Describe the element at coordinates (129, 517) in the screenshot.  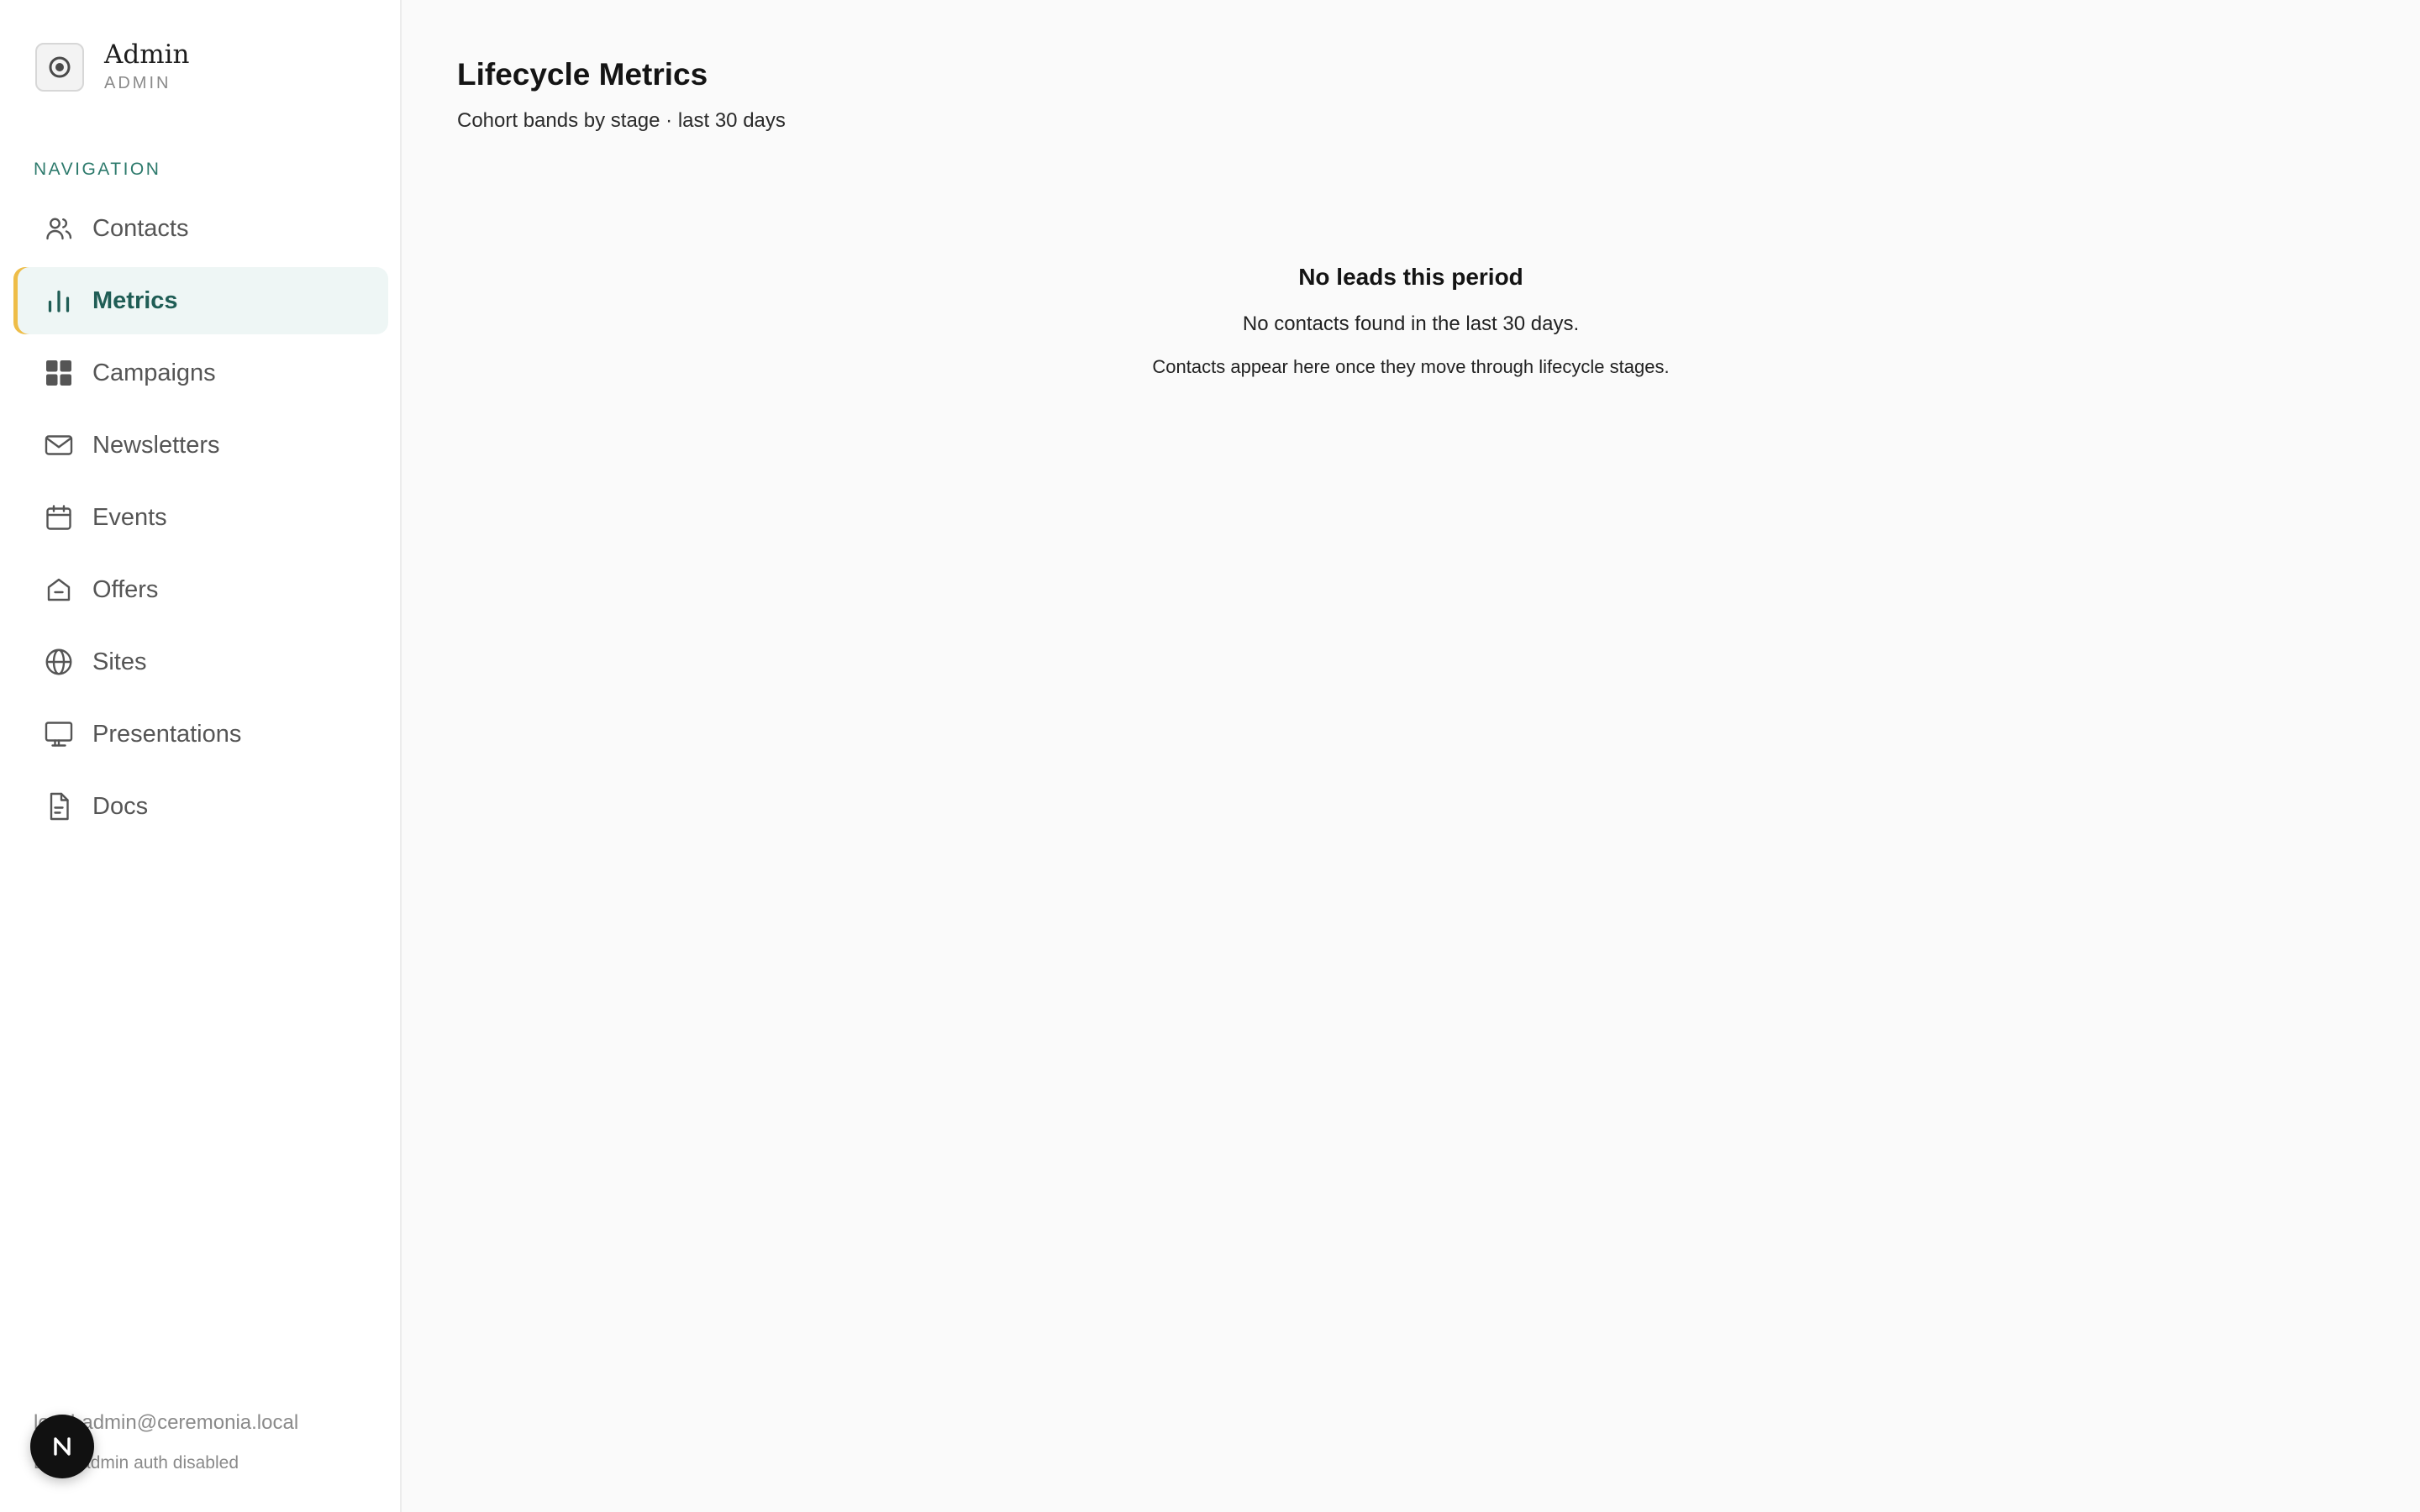
I see `sidebar-item-label: Events` at that location.